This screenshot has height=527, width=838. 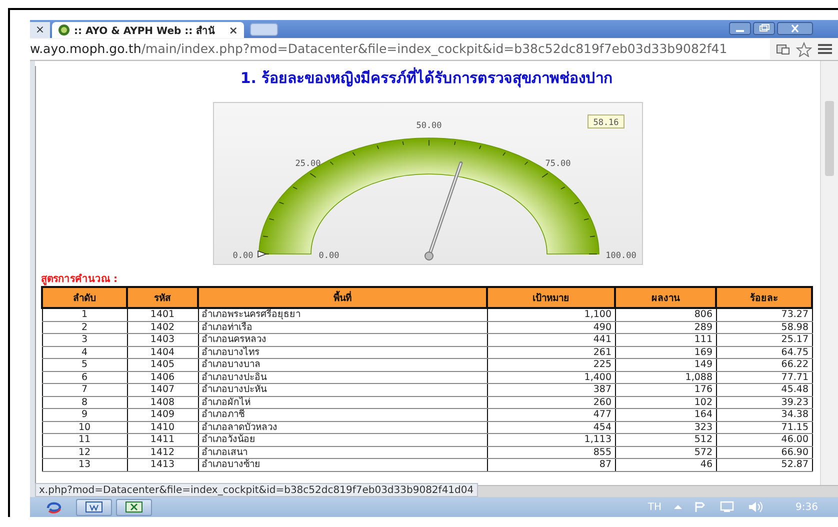 What do you see at coordinates (84, 464) in the screenshot?
I see `table-cell: 13` at bounding box center [84, 464].